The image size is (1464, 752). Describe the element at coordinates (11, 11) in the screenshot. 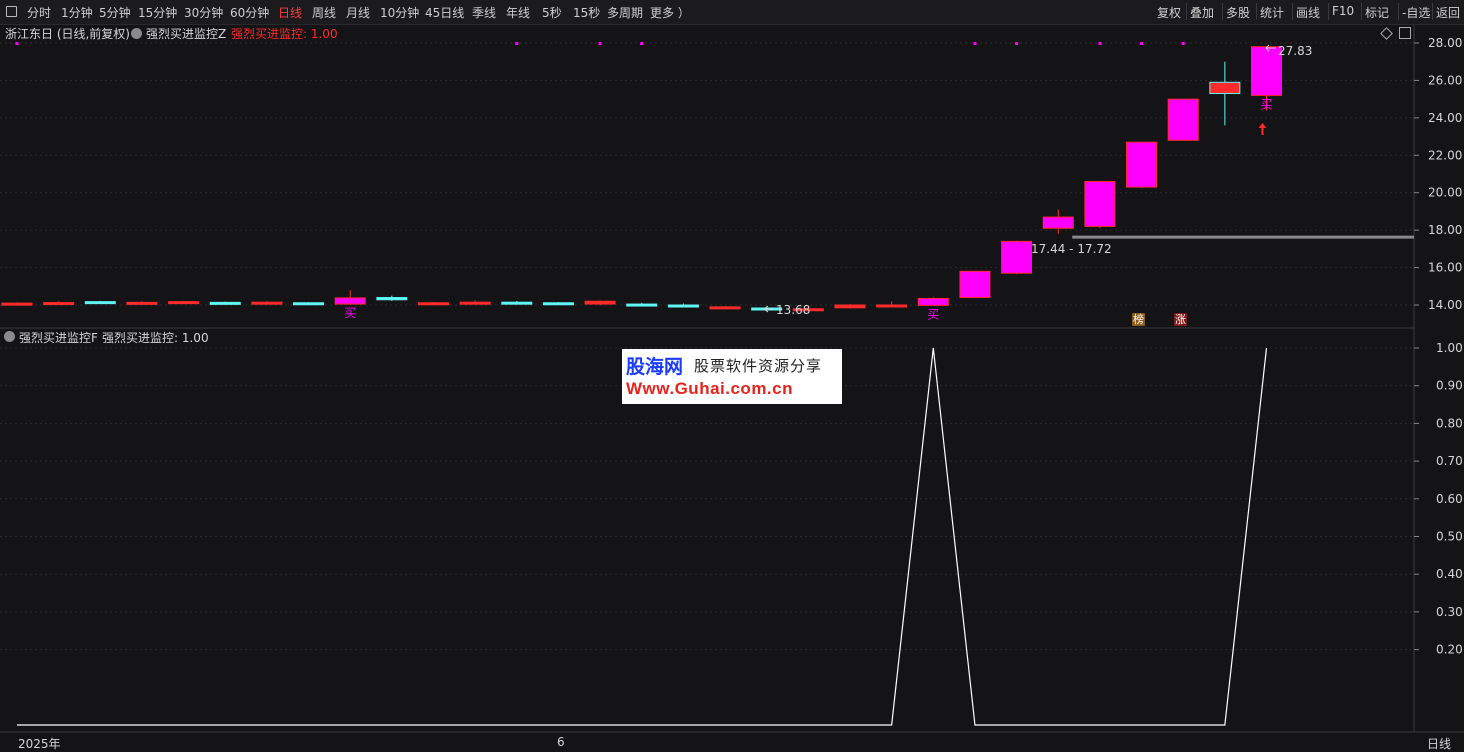

I see `panel-toggle-icon` at that location.